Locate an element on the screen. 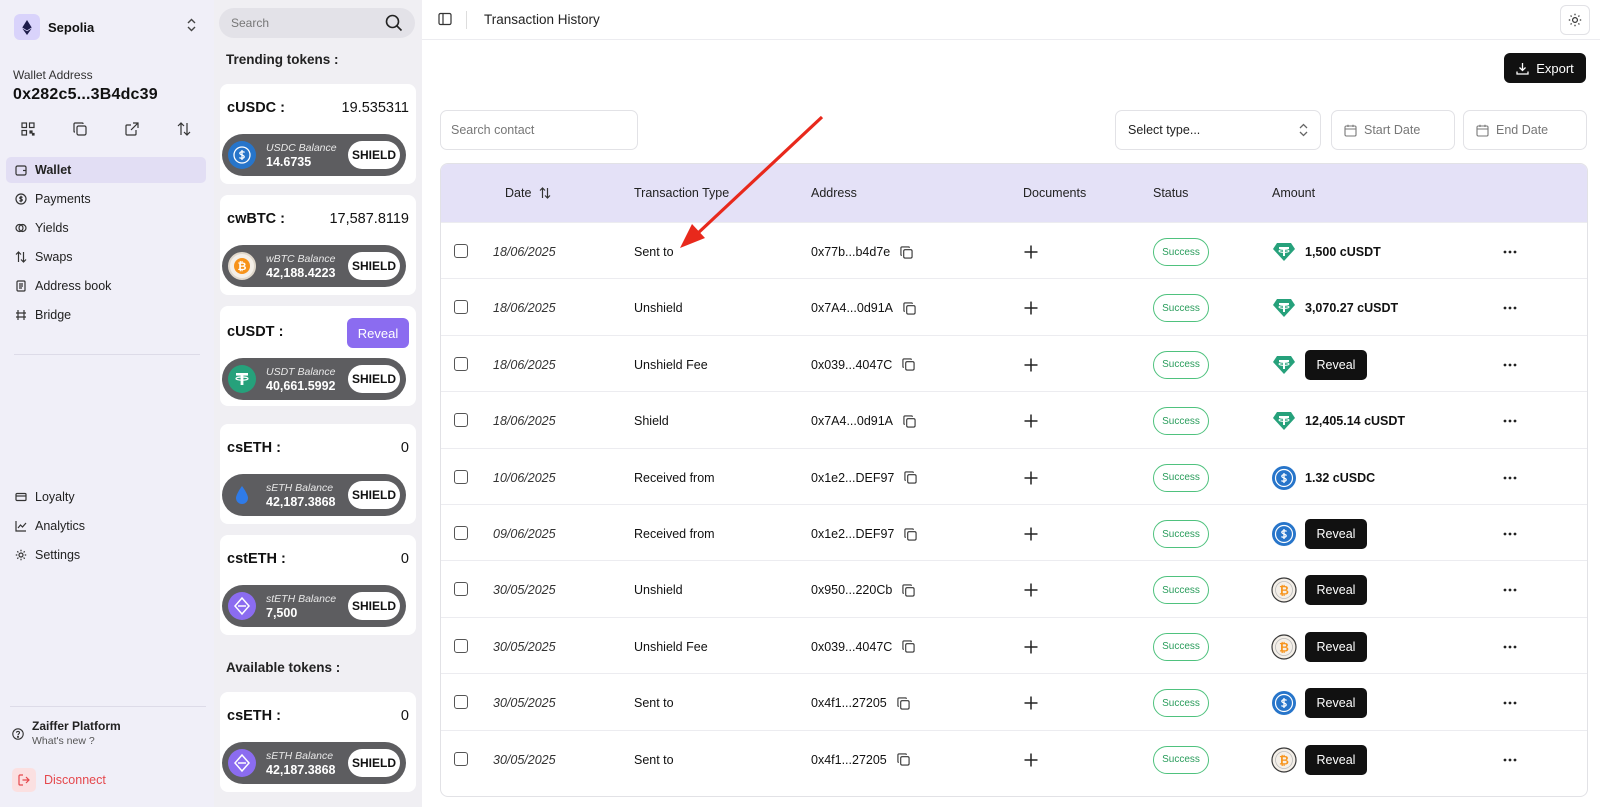 This screenshot has width=1600, height=807. nav-settings: Settings is located at coordinates (106, 555).